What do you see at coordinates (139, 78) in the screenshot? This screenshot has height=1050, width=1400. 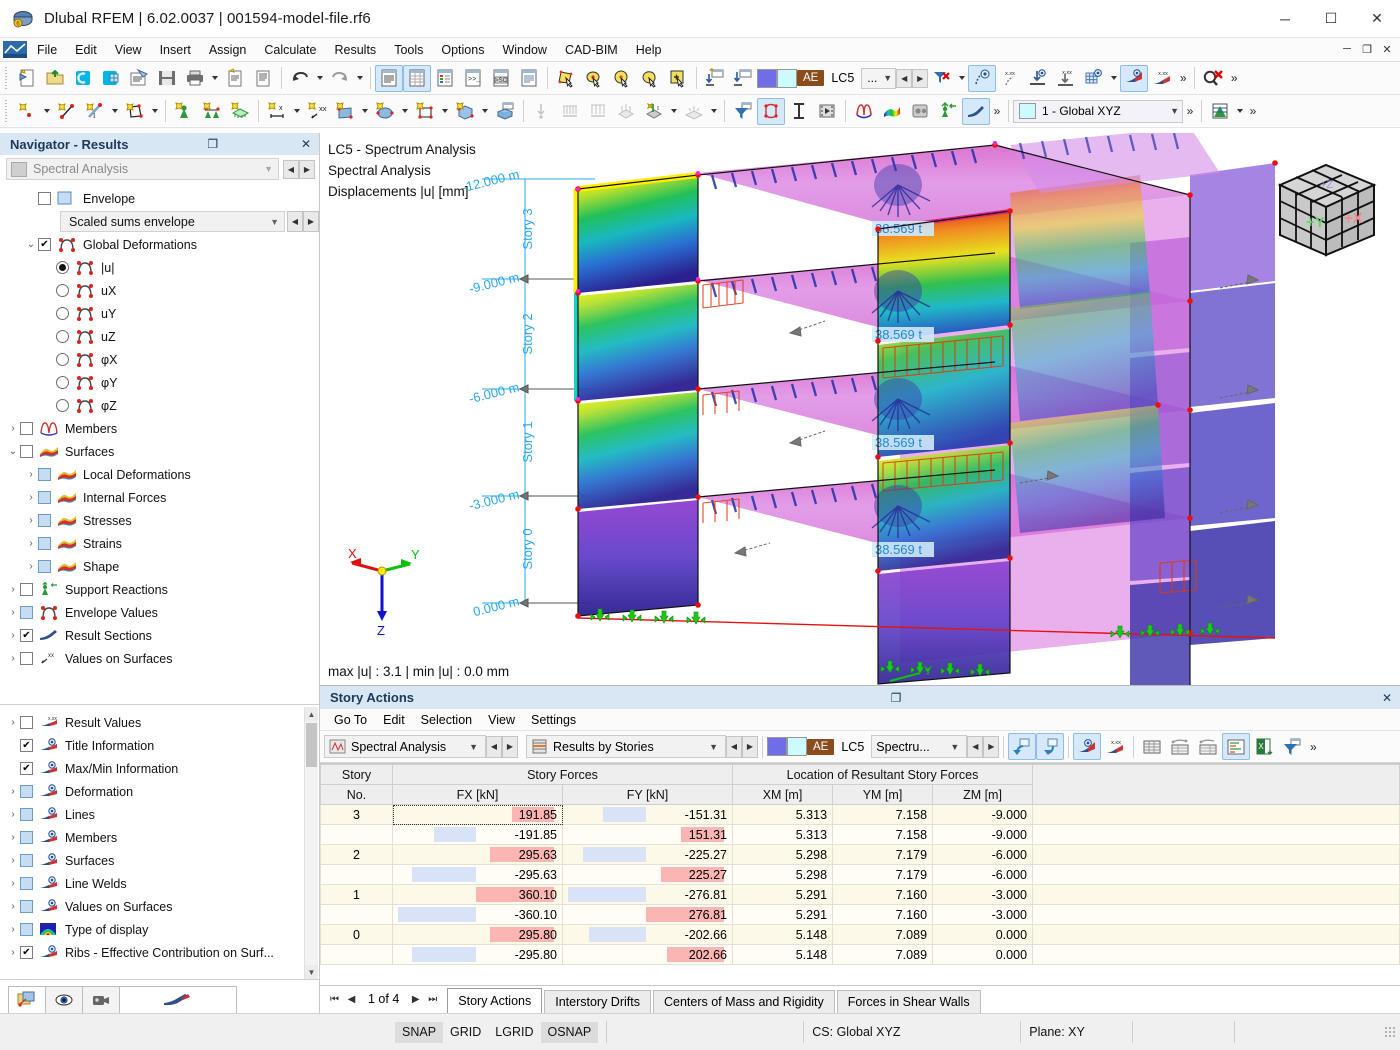 I see `model-info-icon` at bounding box center [139, 78].